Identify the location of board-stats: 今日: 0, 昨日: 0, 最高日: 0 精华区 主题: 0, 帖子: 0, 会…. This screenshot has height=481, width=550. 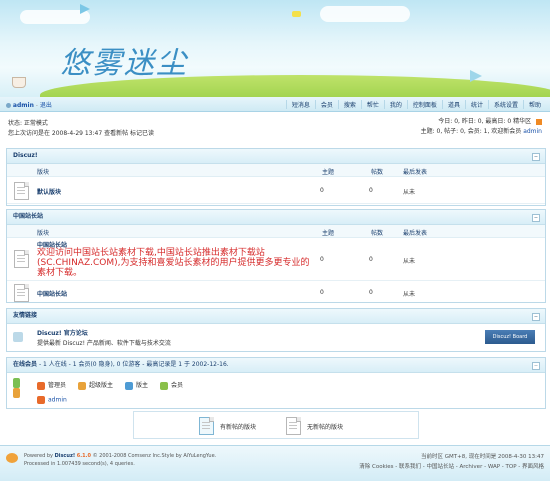
(481, 127).